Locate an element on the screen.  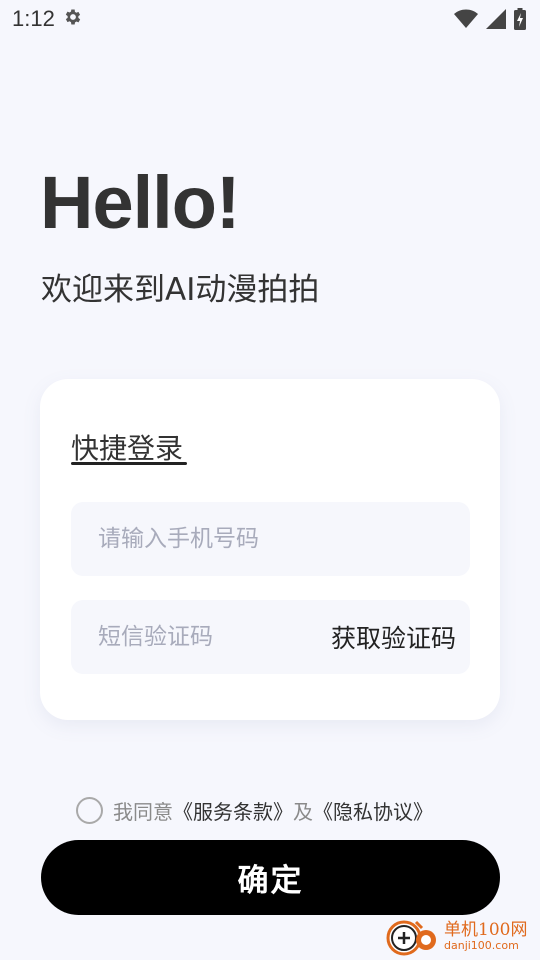
agreement-checkbox is located at coordinates (89, 810).